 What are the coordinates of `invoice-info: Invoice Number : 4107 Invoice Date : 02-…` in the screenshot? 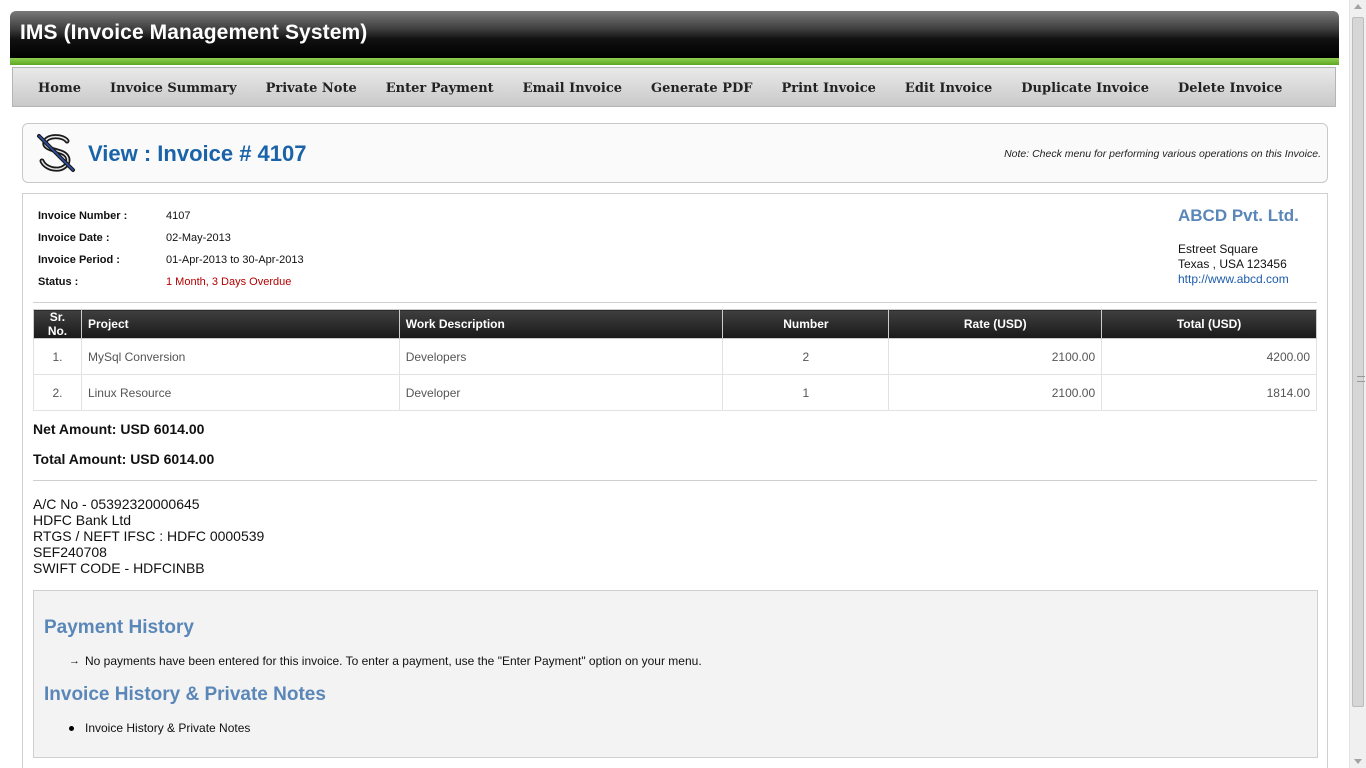 It's located at (171, 254).